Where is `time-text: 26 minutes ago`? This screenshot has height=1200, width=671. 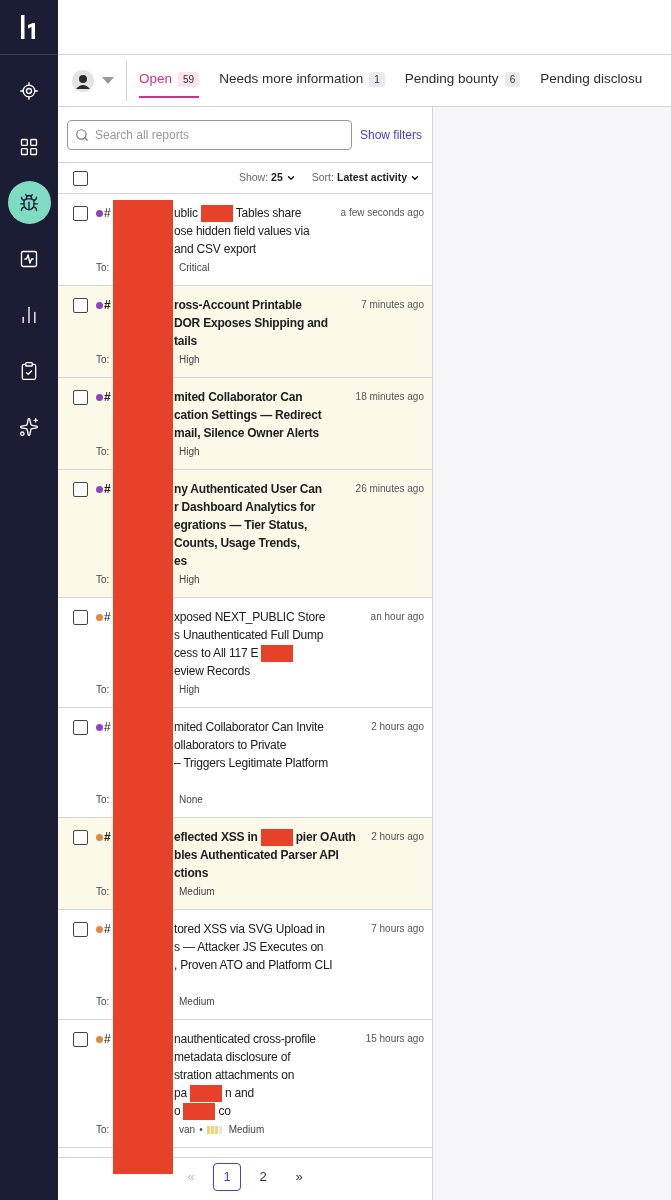
time-text: 26 minutes ago is located at coordinates (389, 489).